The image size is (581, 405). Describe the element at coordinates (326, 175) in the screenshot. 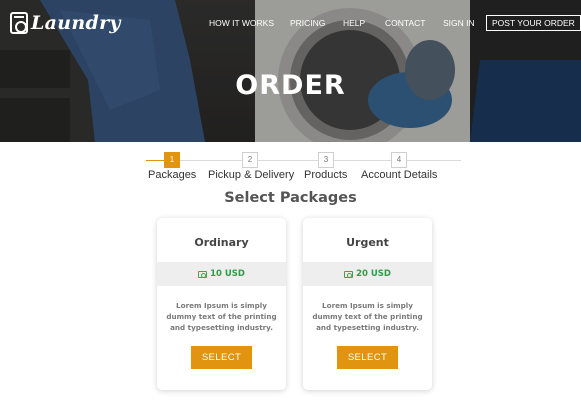

I see `step-label: Products` at that location.